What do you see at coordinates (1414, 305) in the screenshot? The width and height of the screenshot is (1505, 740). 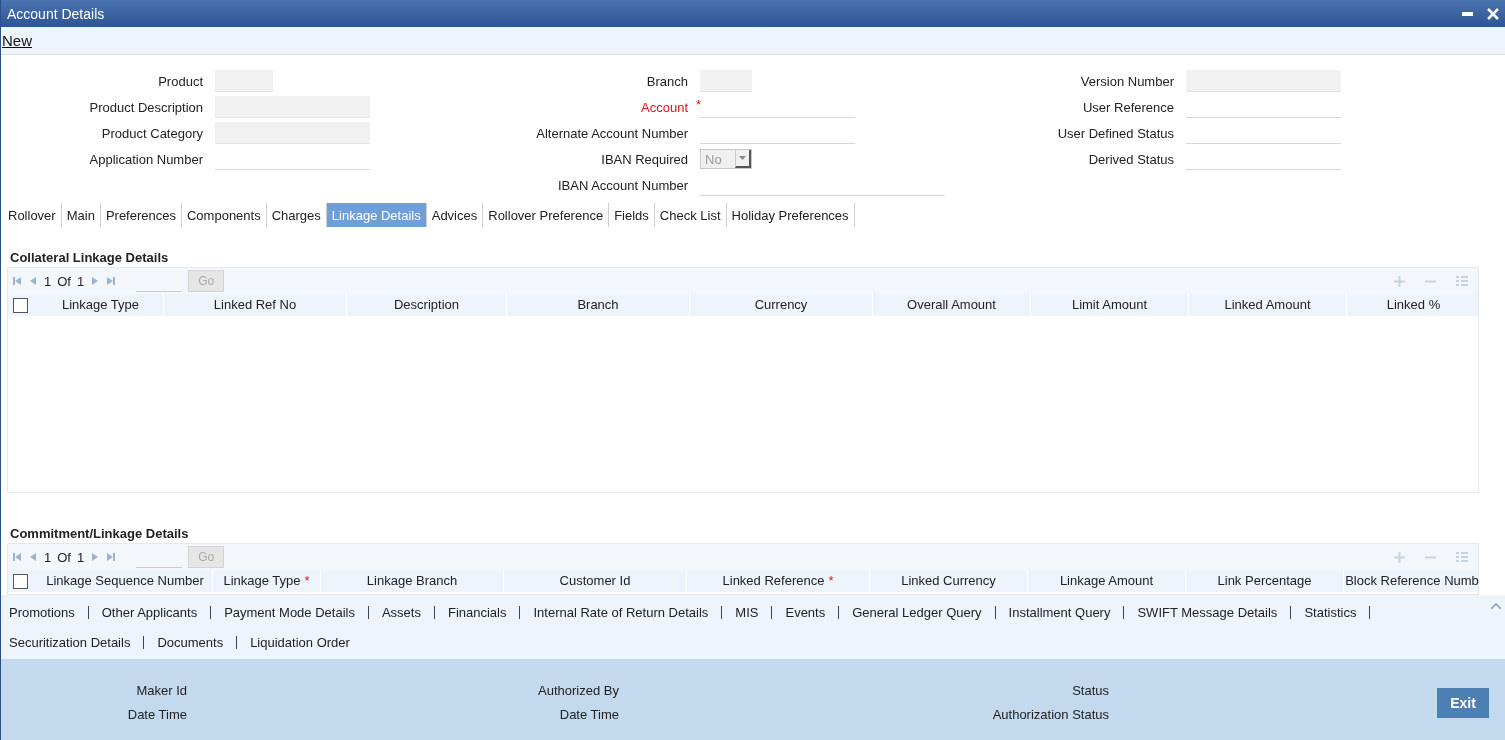 I see `column-header: Linked %` at bounding box center [1414, 305].